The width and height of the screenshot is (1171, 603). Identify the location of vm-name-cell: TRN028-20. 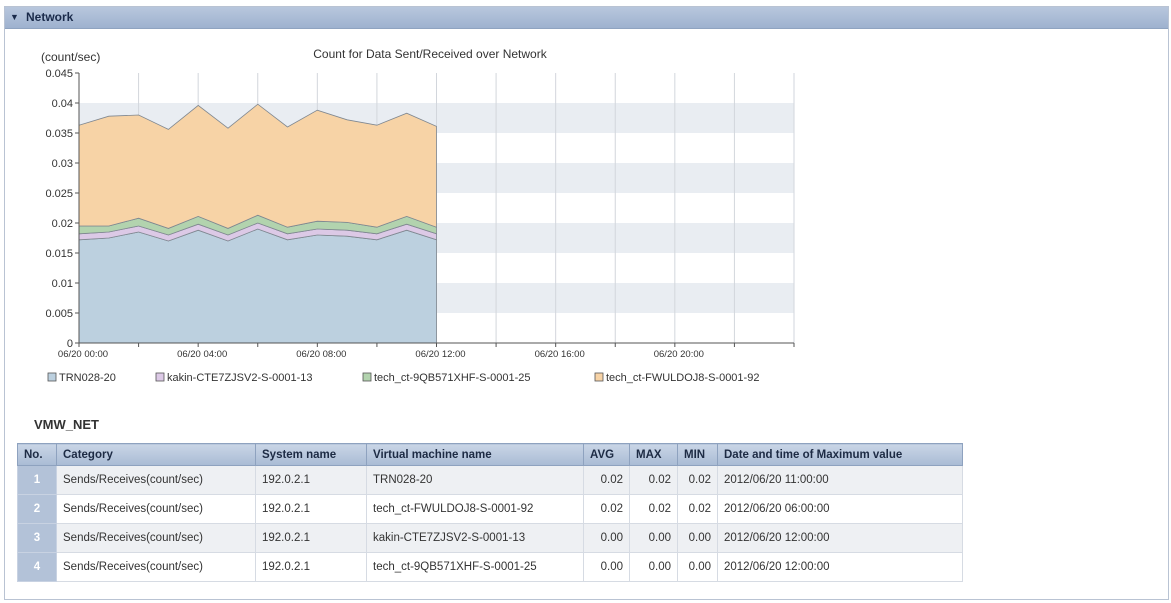
(475, 480).